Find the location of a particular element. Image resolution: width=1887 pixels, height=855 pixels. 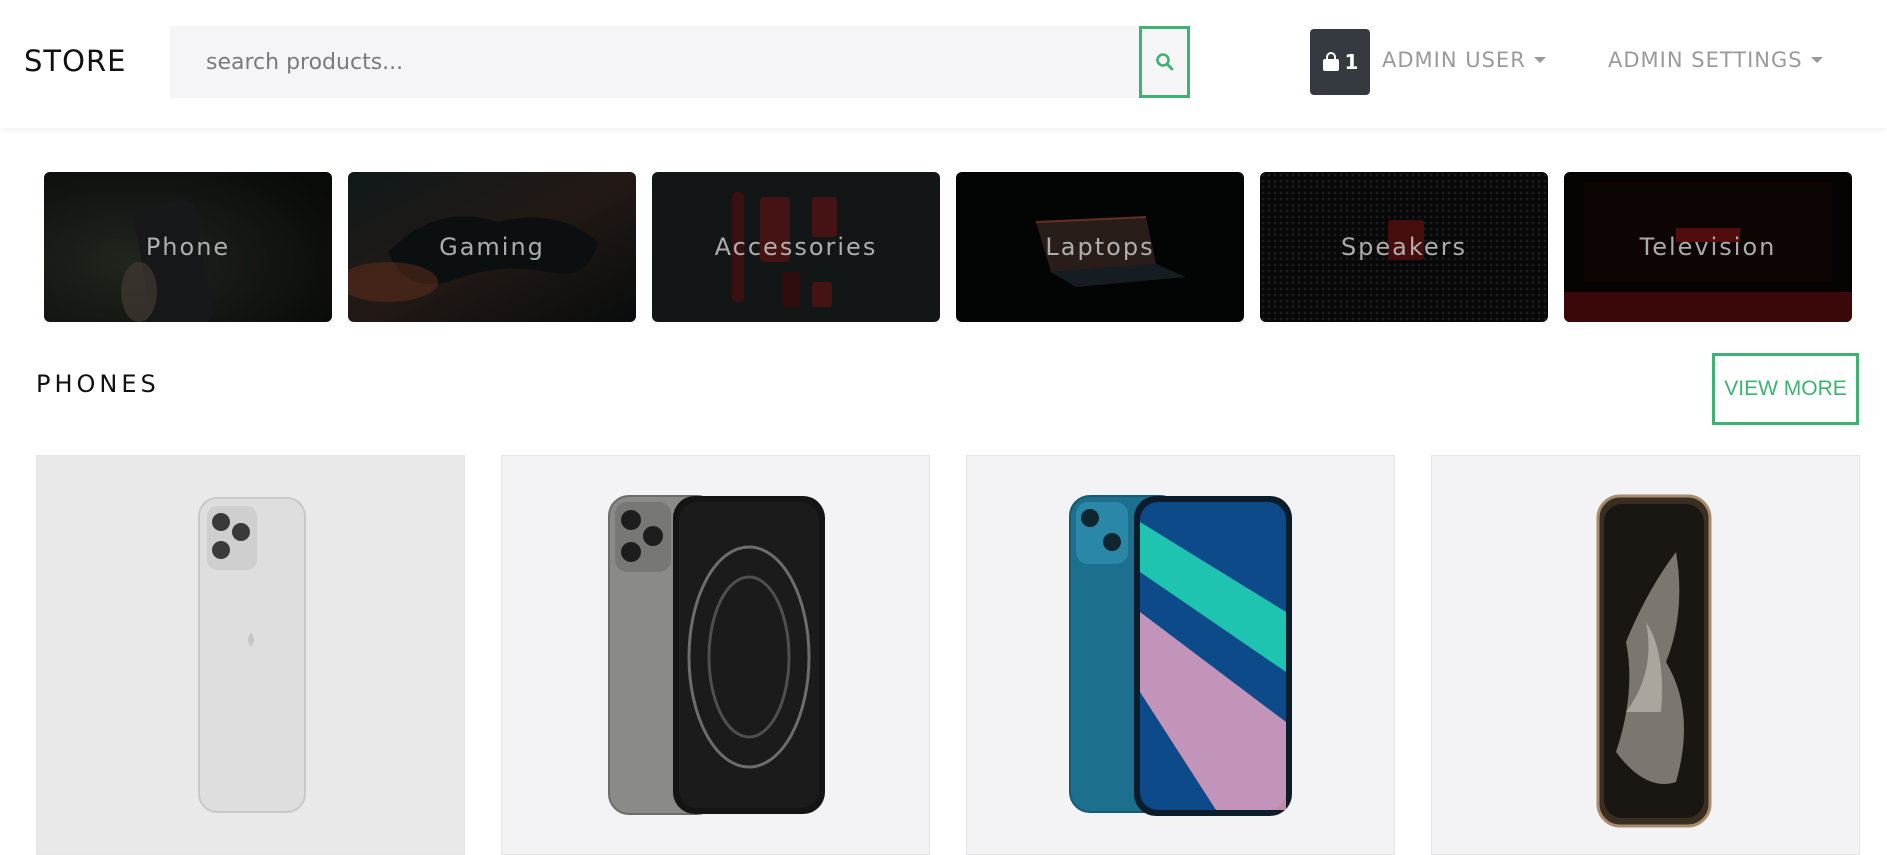

shopping-bag-icon is located at coordinates (1330, 61).